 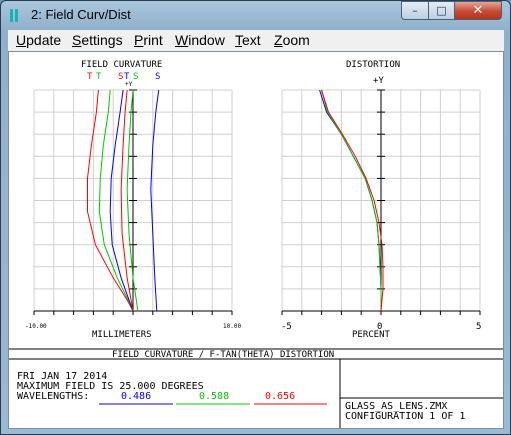 I want to click on menu-update: Update, so click(x=38, y=40).